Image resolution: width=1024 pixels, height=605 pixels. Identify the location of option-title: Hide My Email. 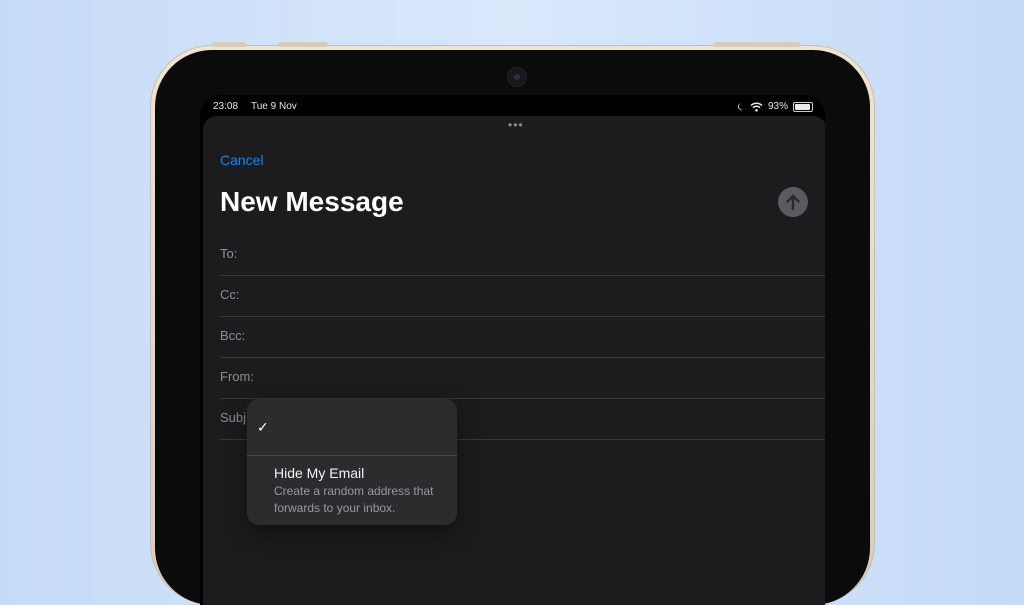
(319, 473).